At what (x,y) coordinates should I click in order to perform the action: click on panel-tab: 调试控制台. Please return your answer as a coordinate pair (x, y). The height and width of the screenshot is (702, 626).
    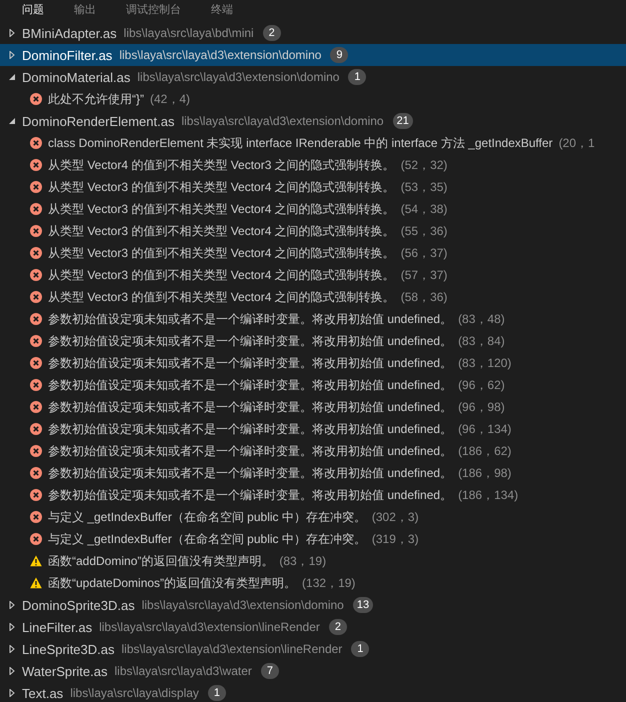
    Looking at the image, I should click on (153, 10).